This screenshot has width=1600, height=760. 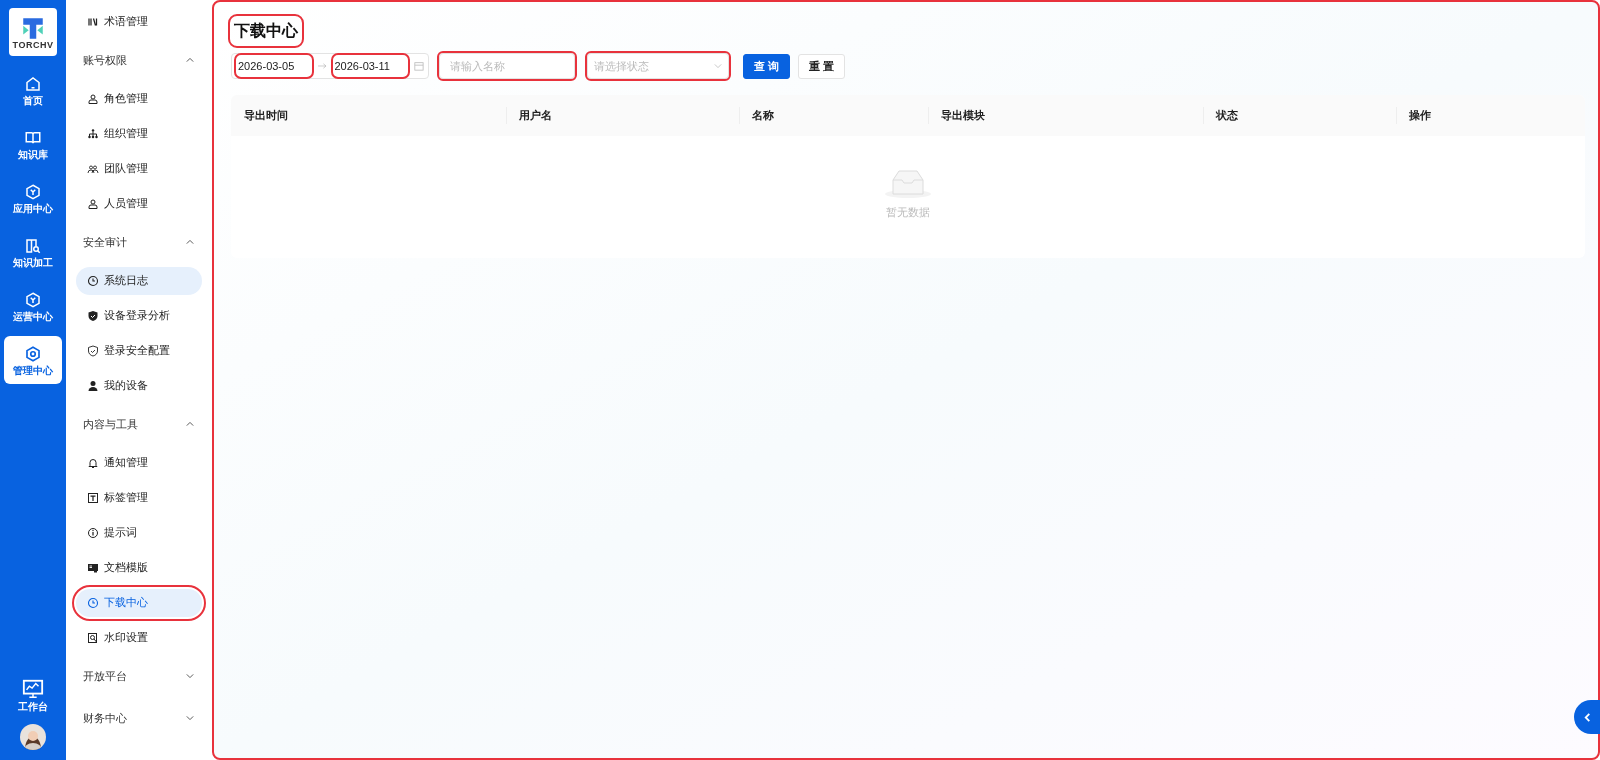 What do you see at coordinates (139, 60) in the screenshot?
I see `menu-group: 账号权限` at bounding box center [139, 60].